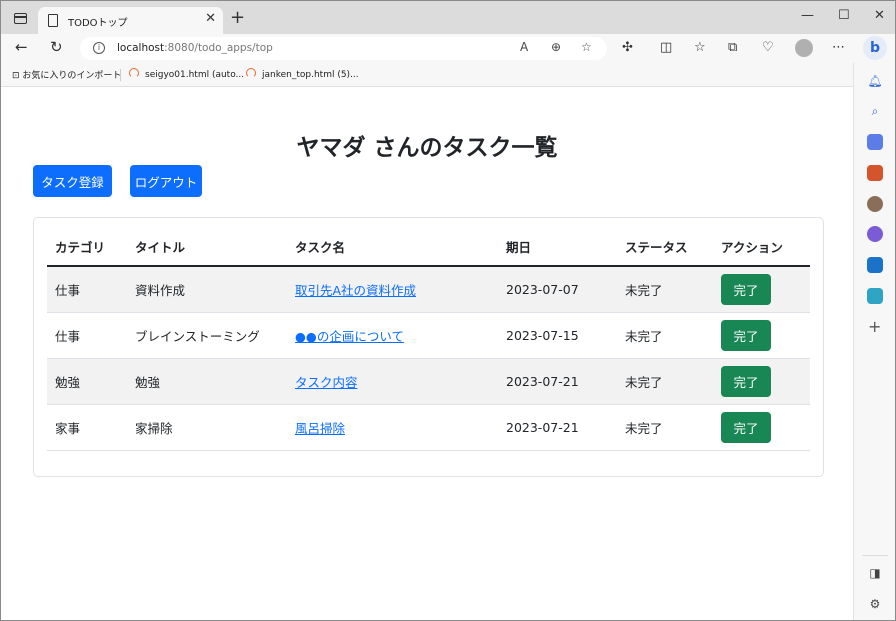  What do you see at coordinates (392, 427) in the screenshot?
I see `cell-task-name: 風呂掃除` at bounding box center [392, 427].